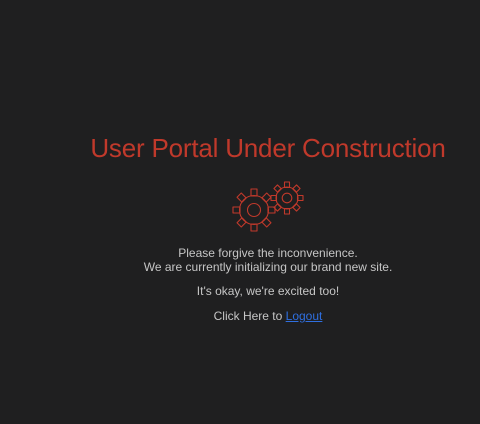 This screenshot has width=480, height=424. Describe the element at coordinates (248, 316) in the screenshot. I see `logout-prefix: Click Here to` at that location.